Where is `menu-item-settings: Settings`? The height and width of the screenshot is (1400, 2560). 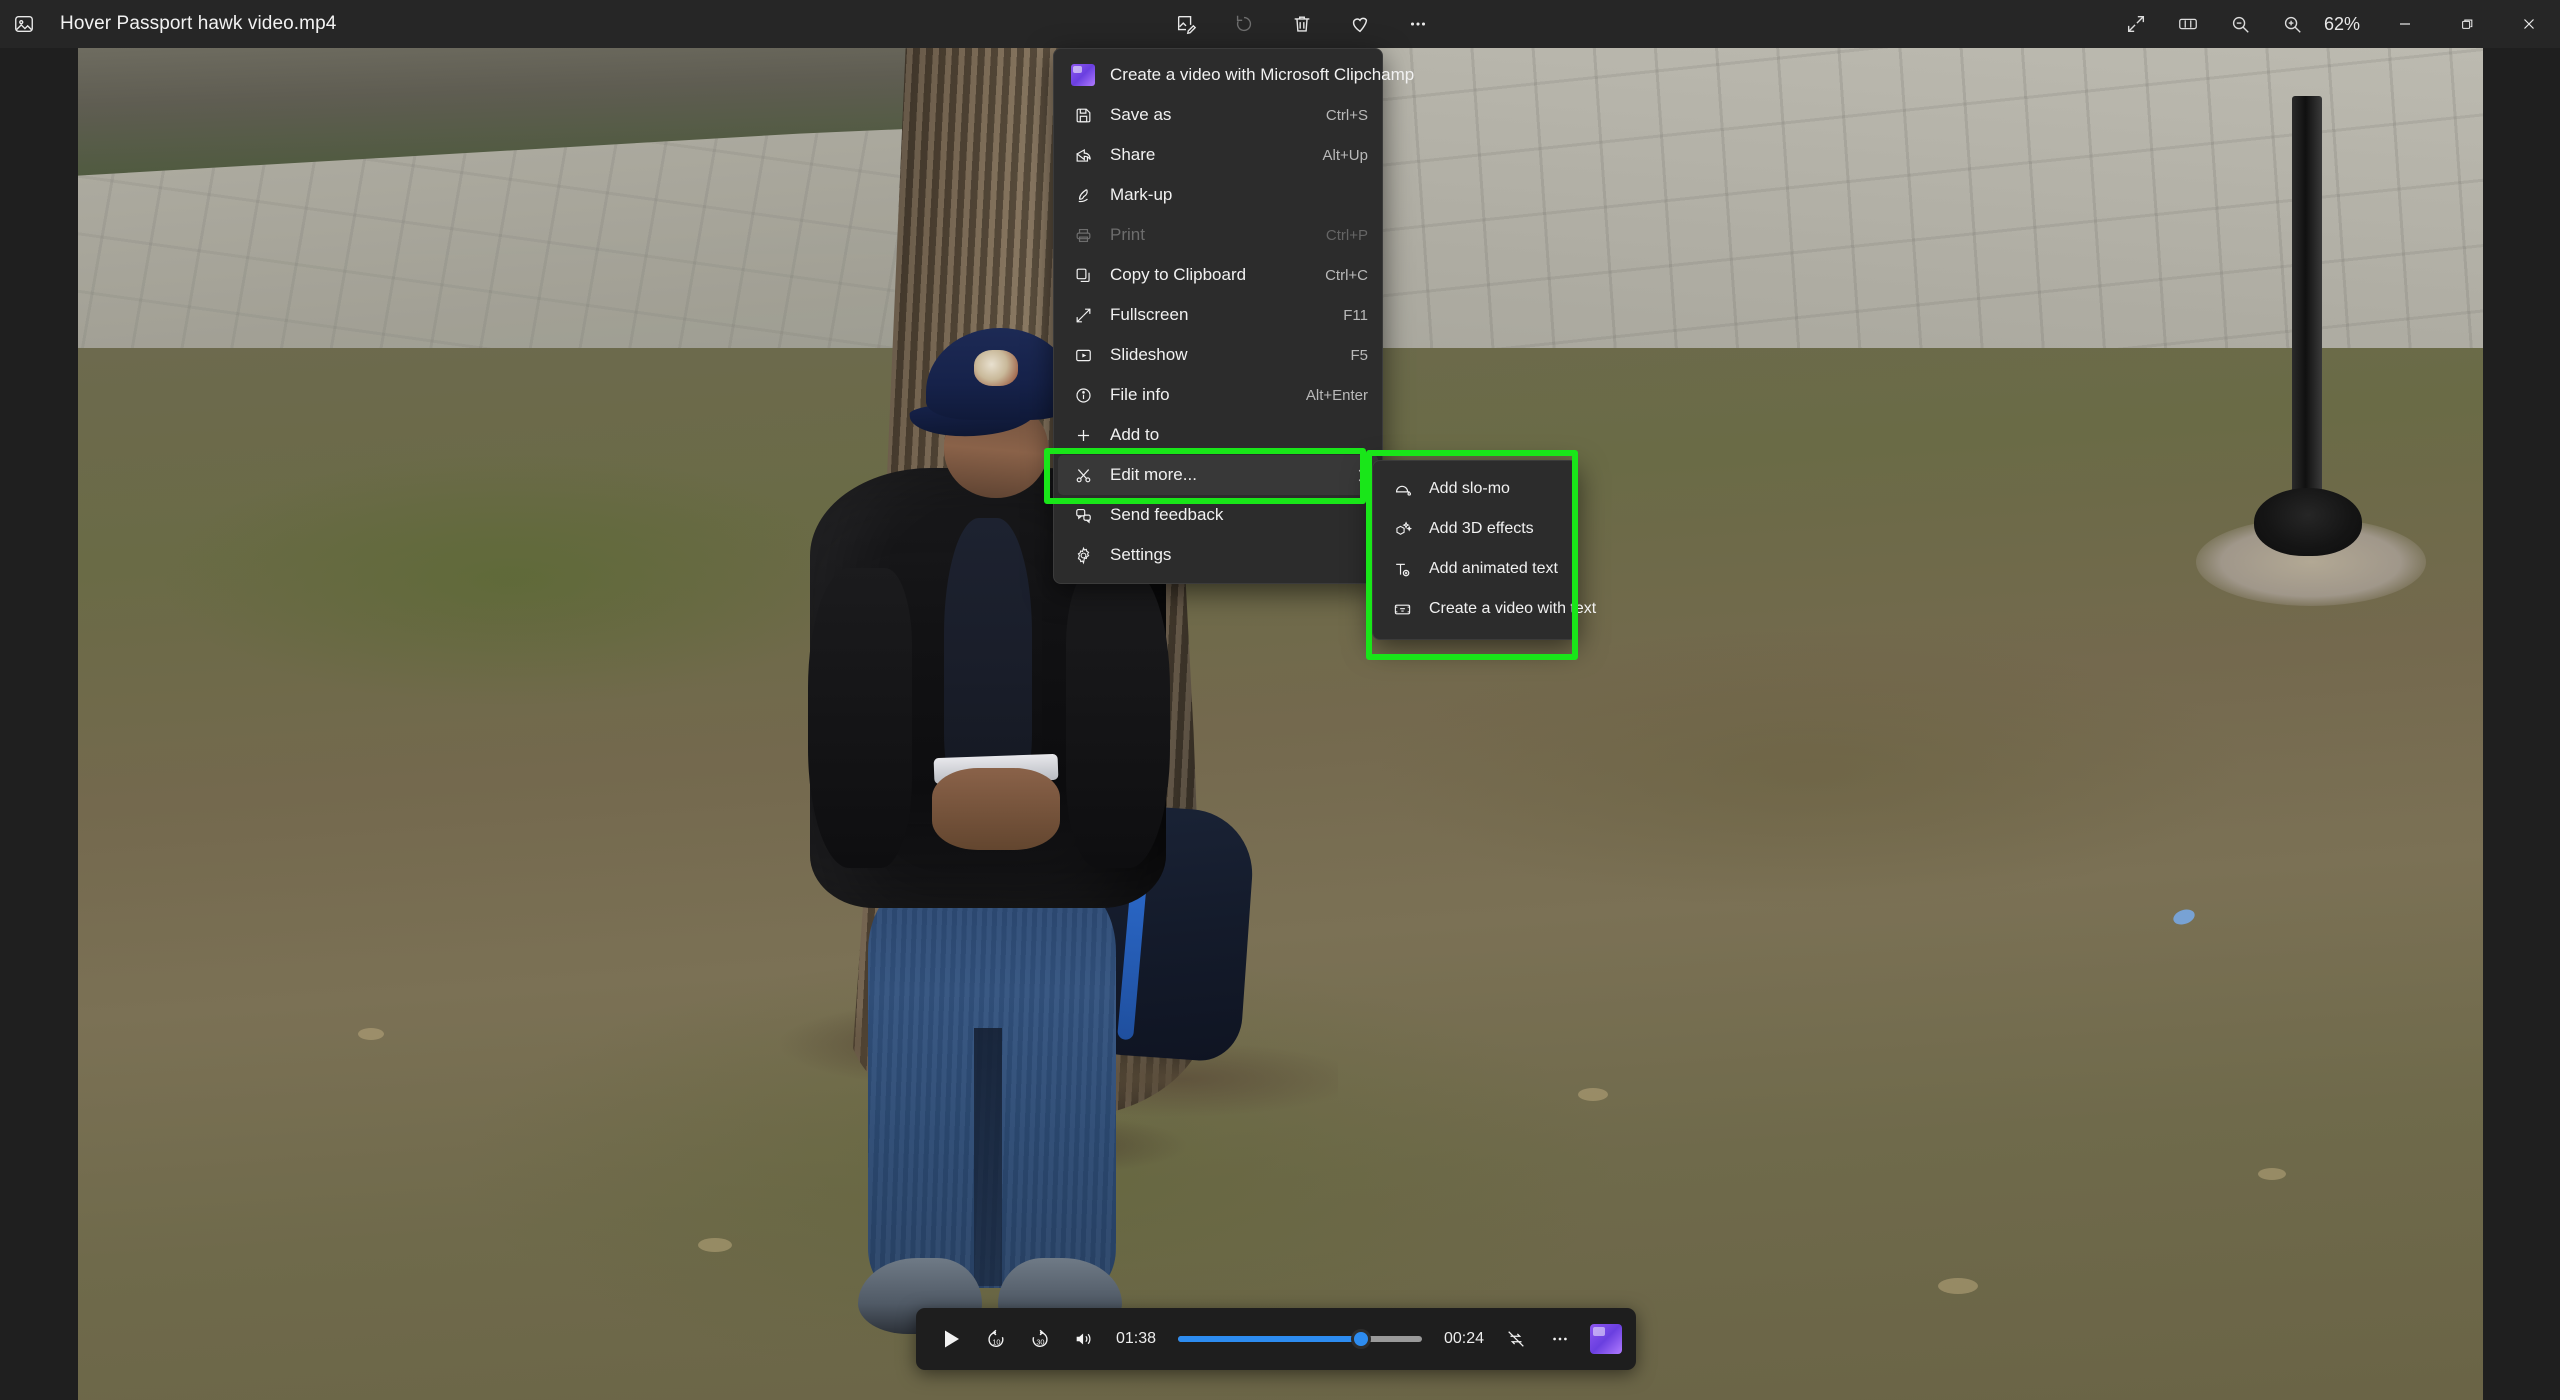 menu-item-settings: Settings is located at coordinates (1218, 555).